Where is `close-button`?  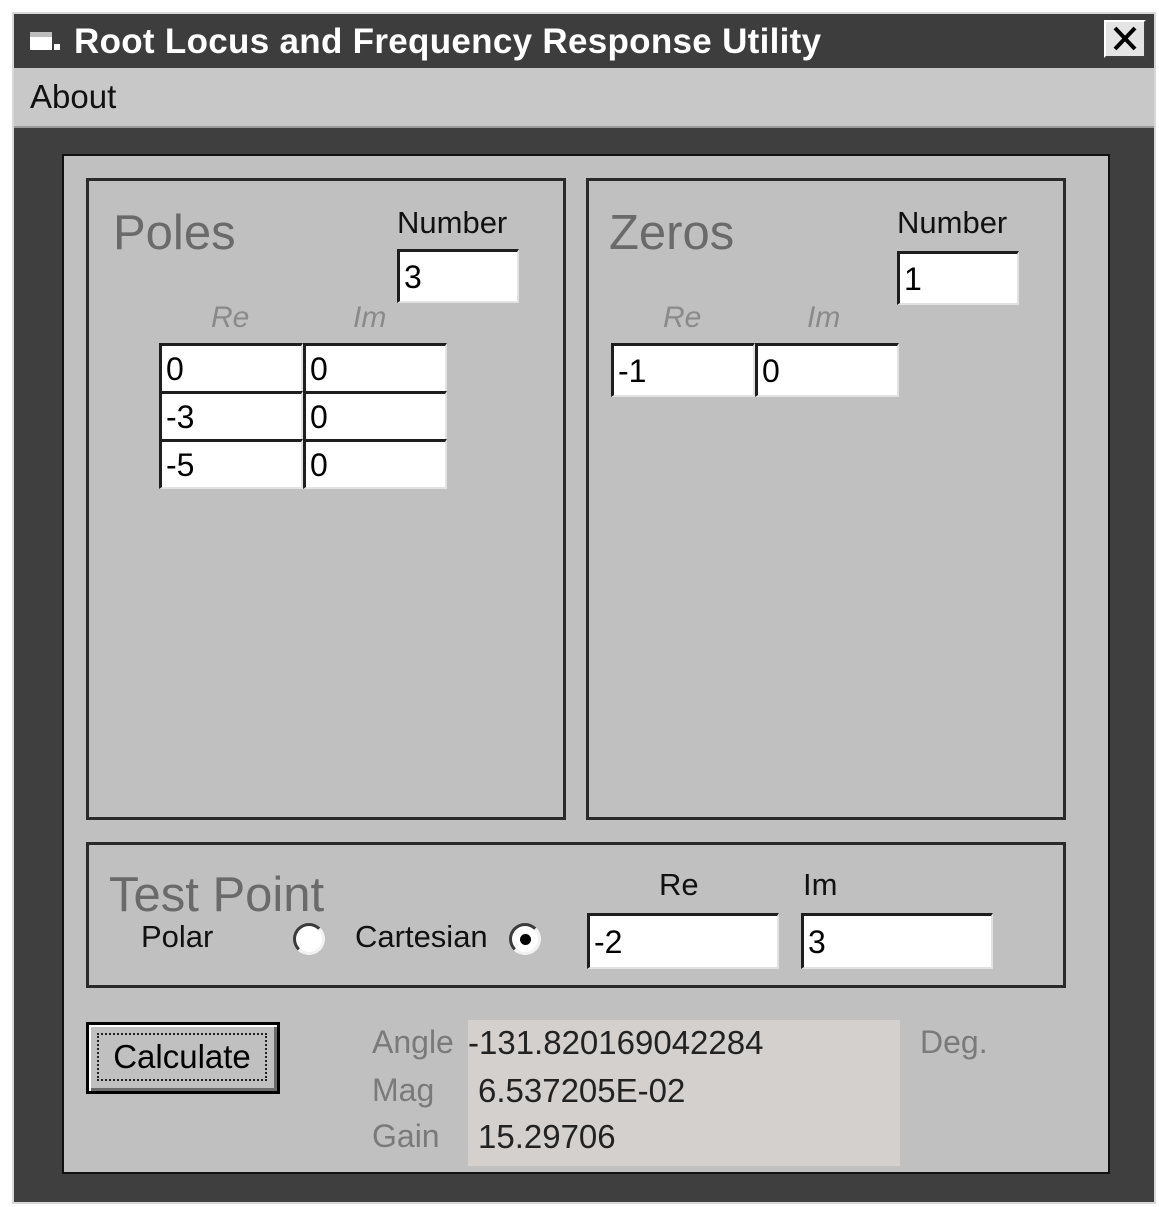
close-button is located at coordinates (1125, 39).